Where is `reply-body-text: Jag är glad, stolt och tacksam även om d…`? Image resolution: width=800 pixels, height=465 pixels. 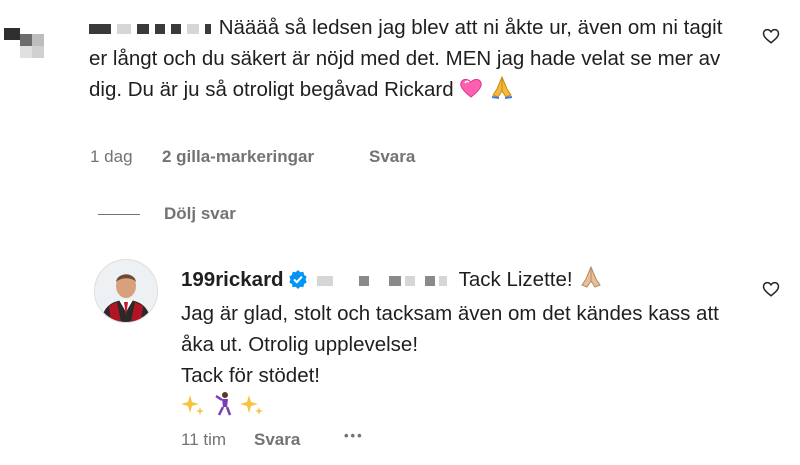
reply-body-text: Jag är glad, stolt och tacksam även om d… is located at coordinates (450, 329).